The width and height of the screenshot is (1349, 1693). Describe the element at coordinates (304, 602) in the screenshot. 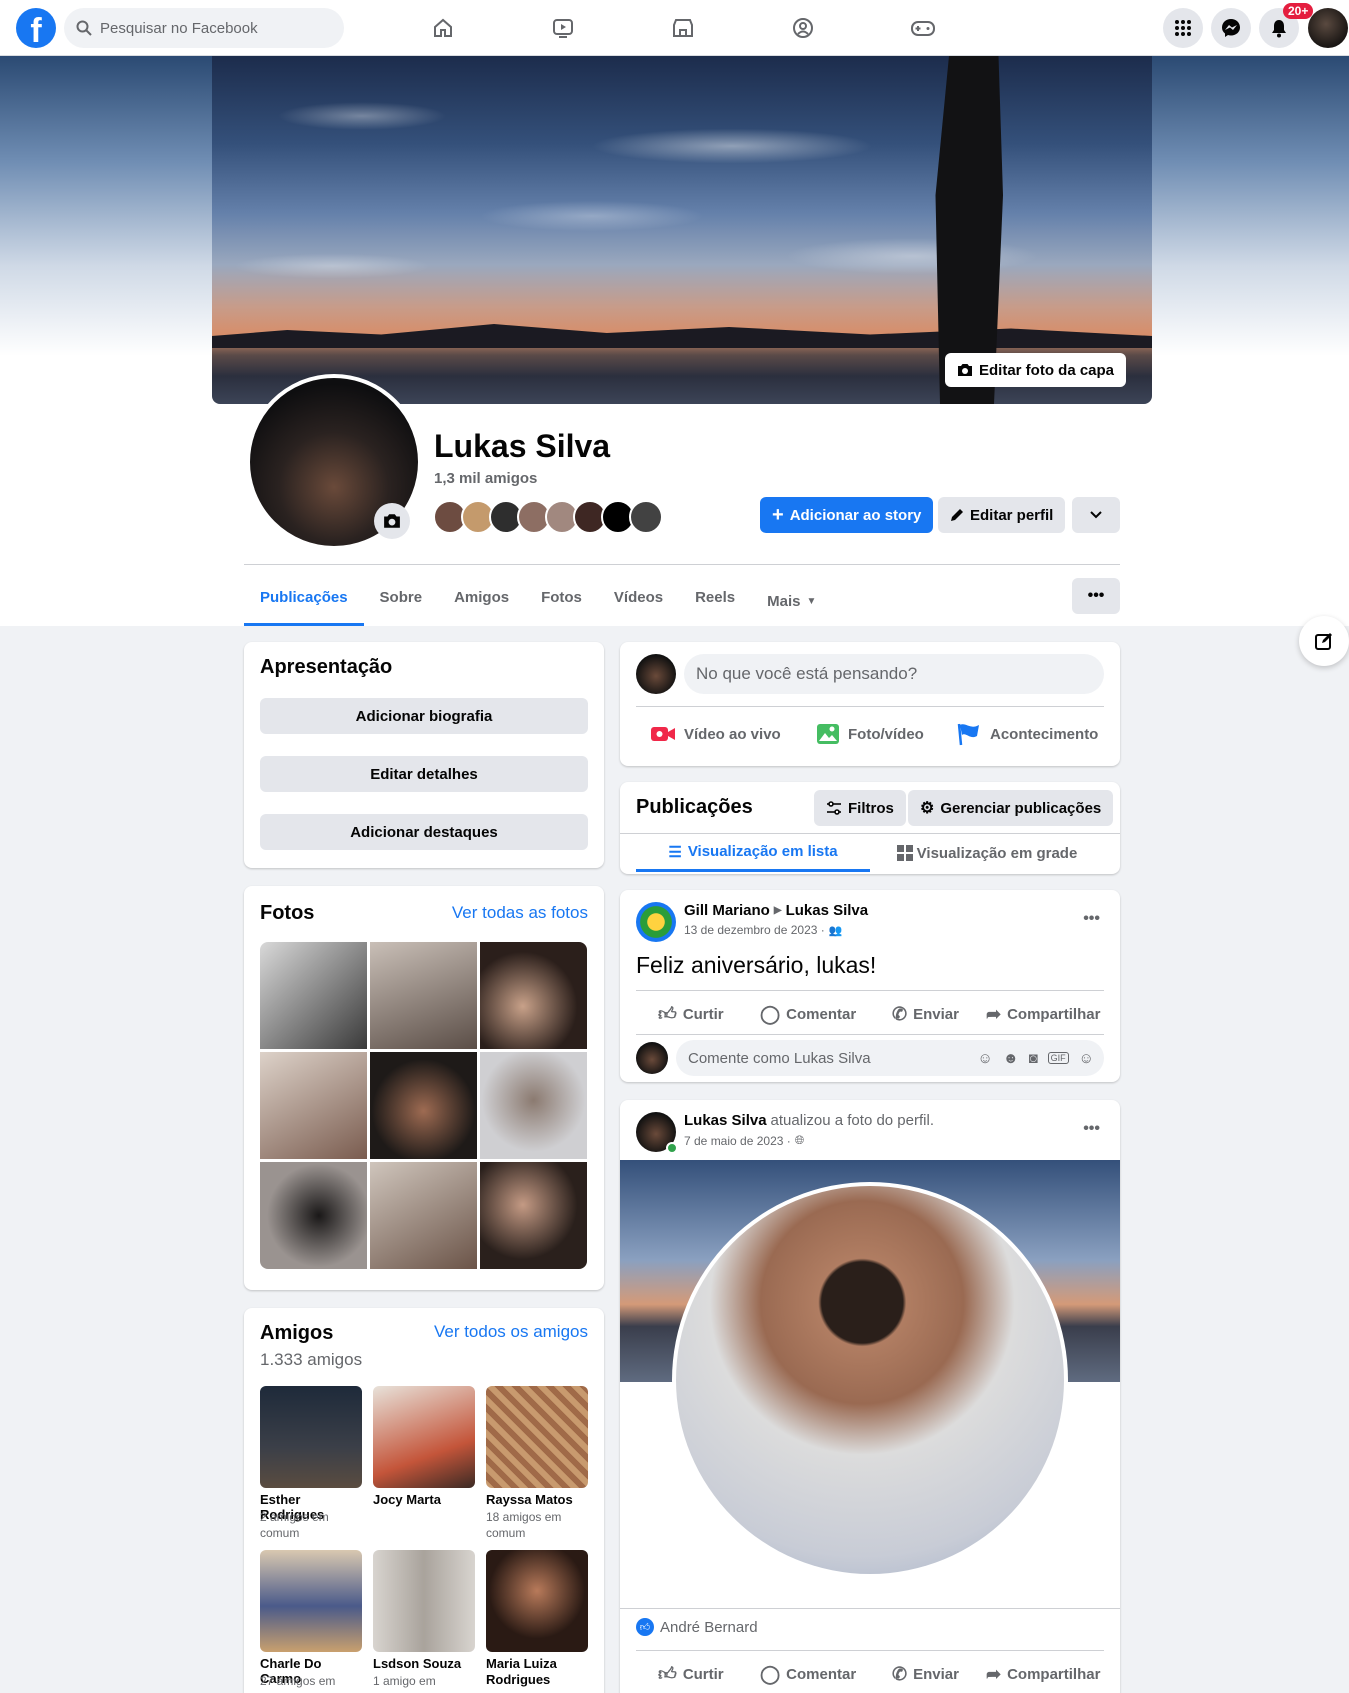

I see `tab-publicacoes: Publicações` at that location.